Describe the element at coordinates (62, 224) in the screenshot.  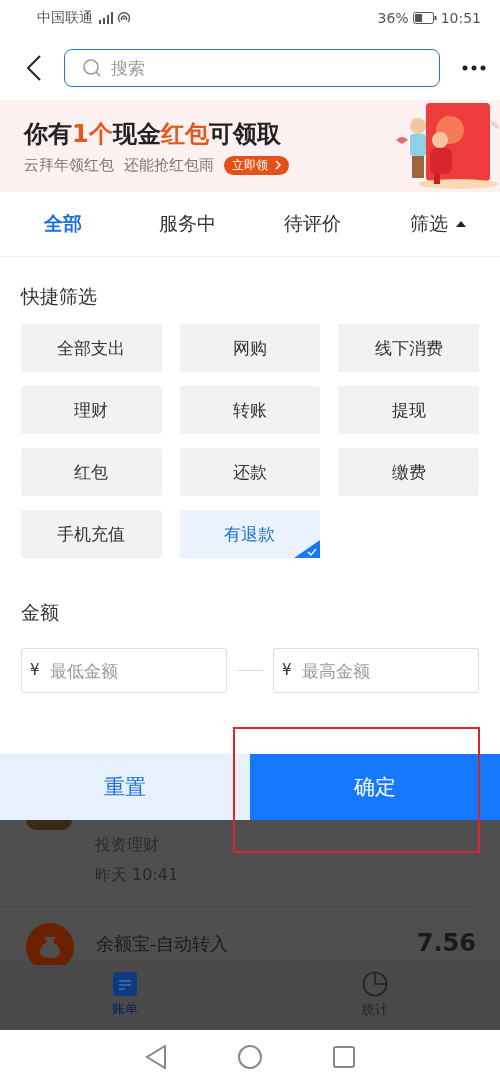
I see `filter-tab: 全部` at that location.